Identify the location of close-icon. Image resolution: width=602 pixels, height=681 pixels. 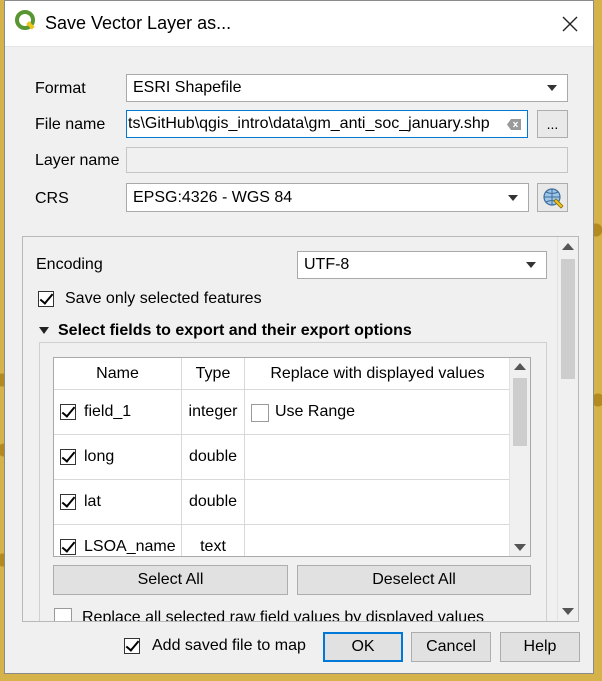
(570, 23).